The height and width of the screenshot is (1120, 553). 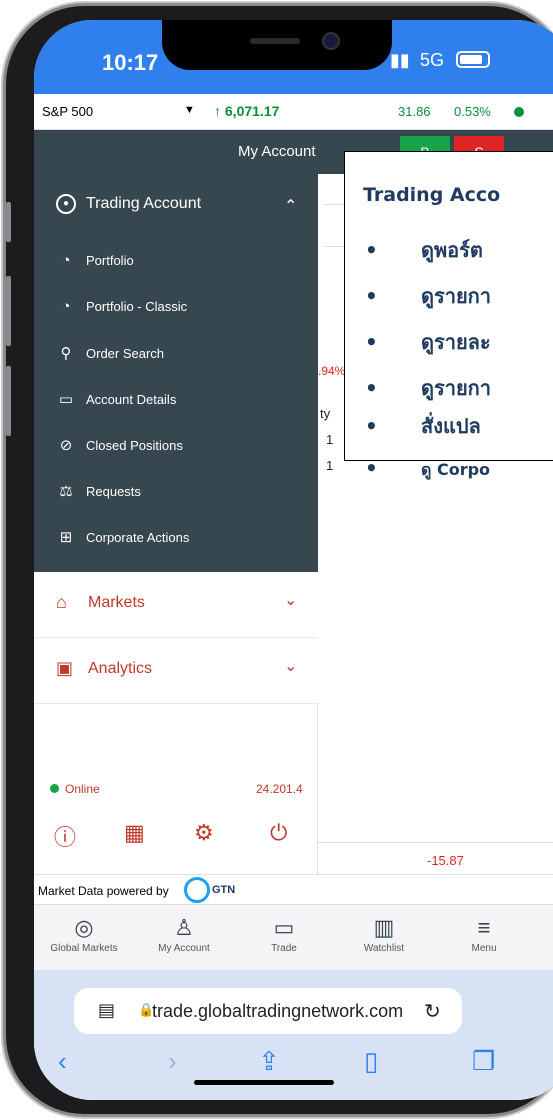 I want to click on callout-bullet: • ดู Corpo, so click(x=428, y=468).